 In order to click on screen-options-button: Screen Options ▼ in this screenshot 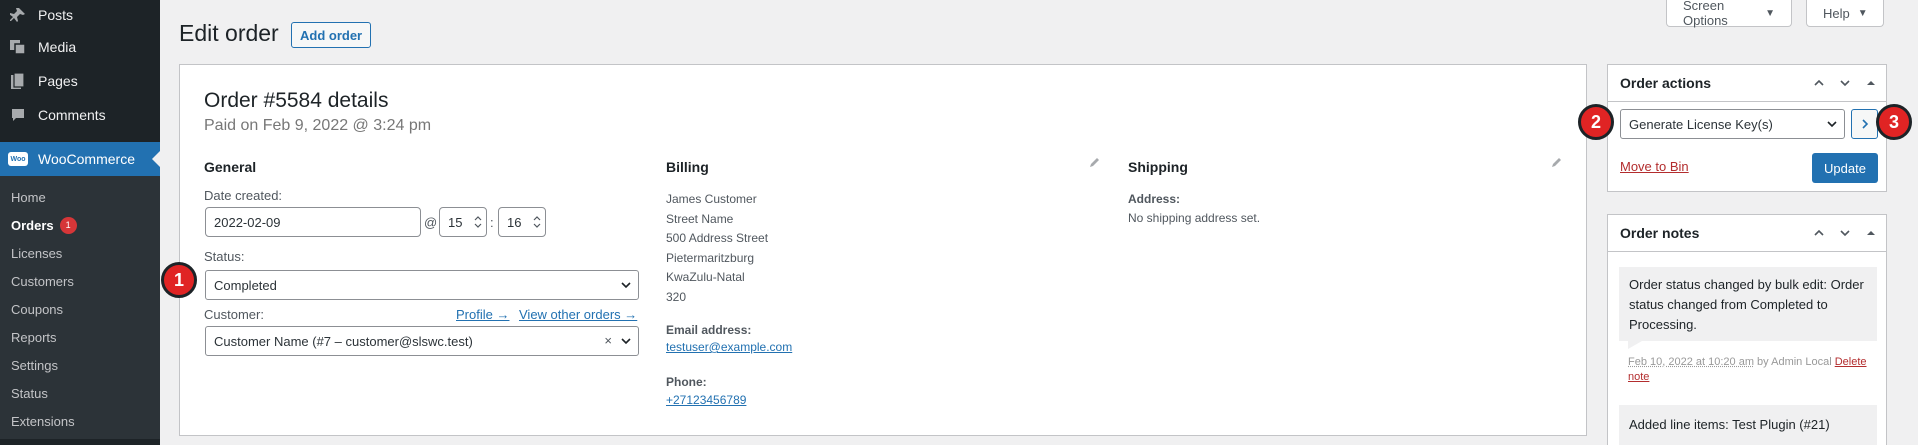, I will do `click(1729, 13)`.